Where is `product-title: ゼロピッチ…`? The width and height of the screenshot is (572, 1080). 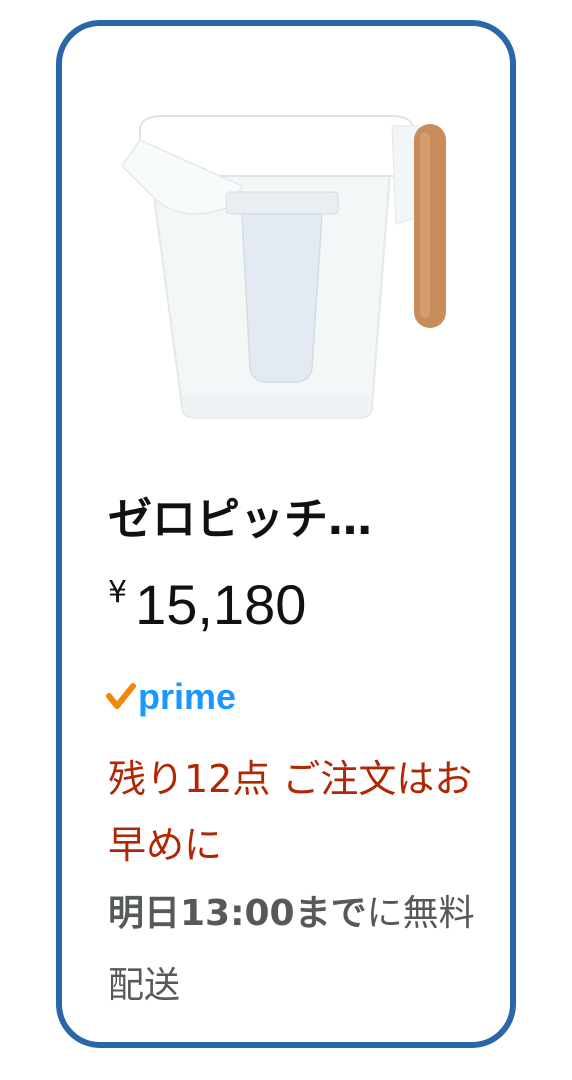
product-title: ゼロピッチ… is located at coordinates (308, 520).